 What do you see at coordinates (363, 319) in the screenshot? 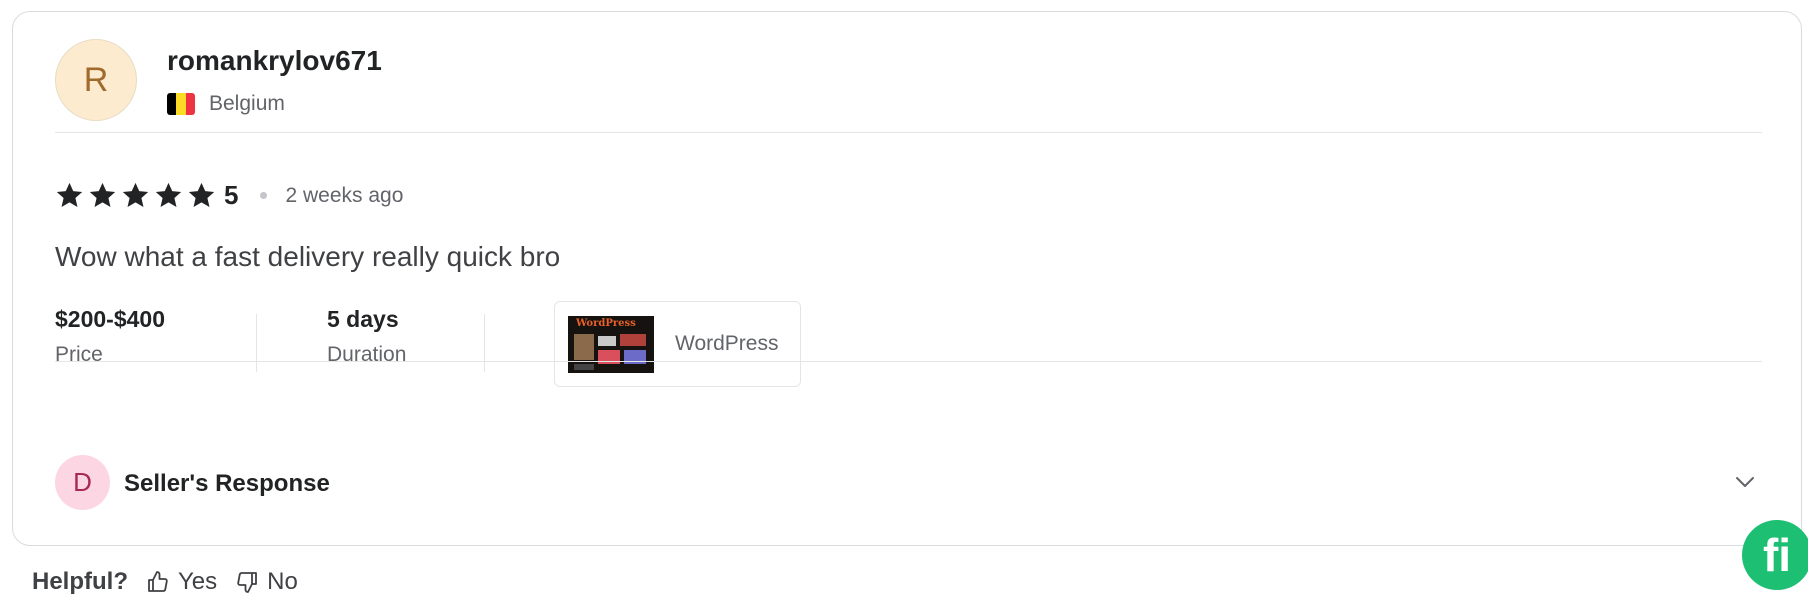
I see `duration-value: 5 days` at bounding box center [363, 319].